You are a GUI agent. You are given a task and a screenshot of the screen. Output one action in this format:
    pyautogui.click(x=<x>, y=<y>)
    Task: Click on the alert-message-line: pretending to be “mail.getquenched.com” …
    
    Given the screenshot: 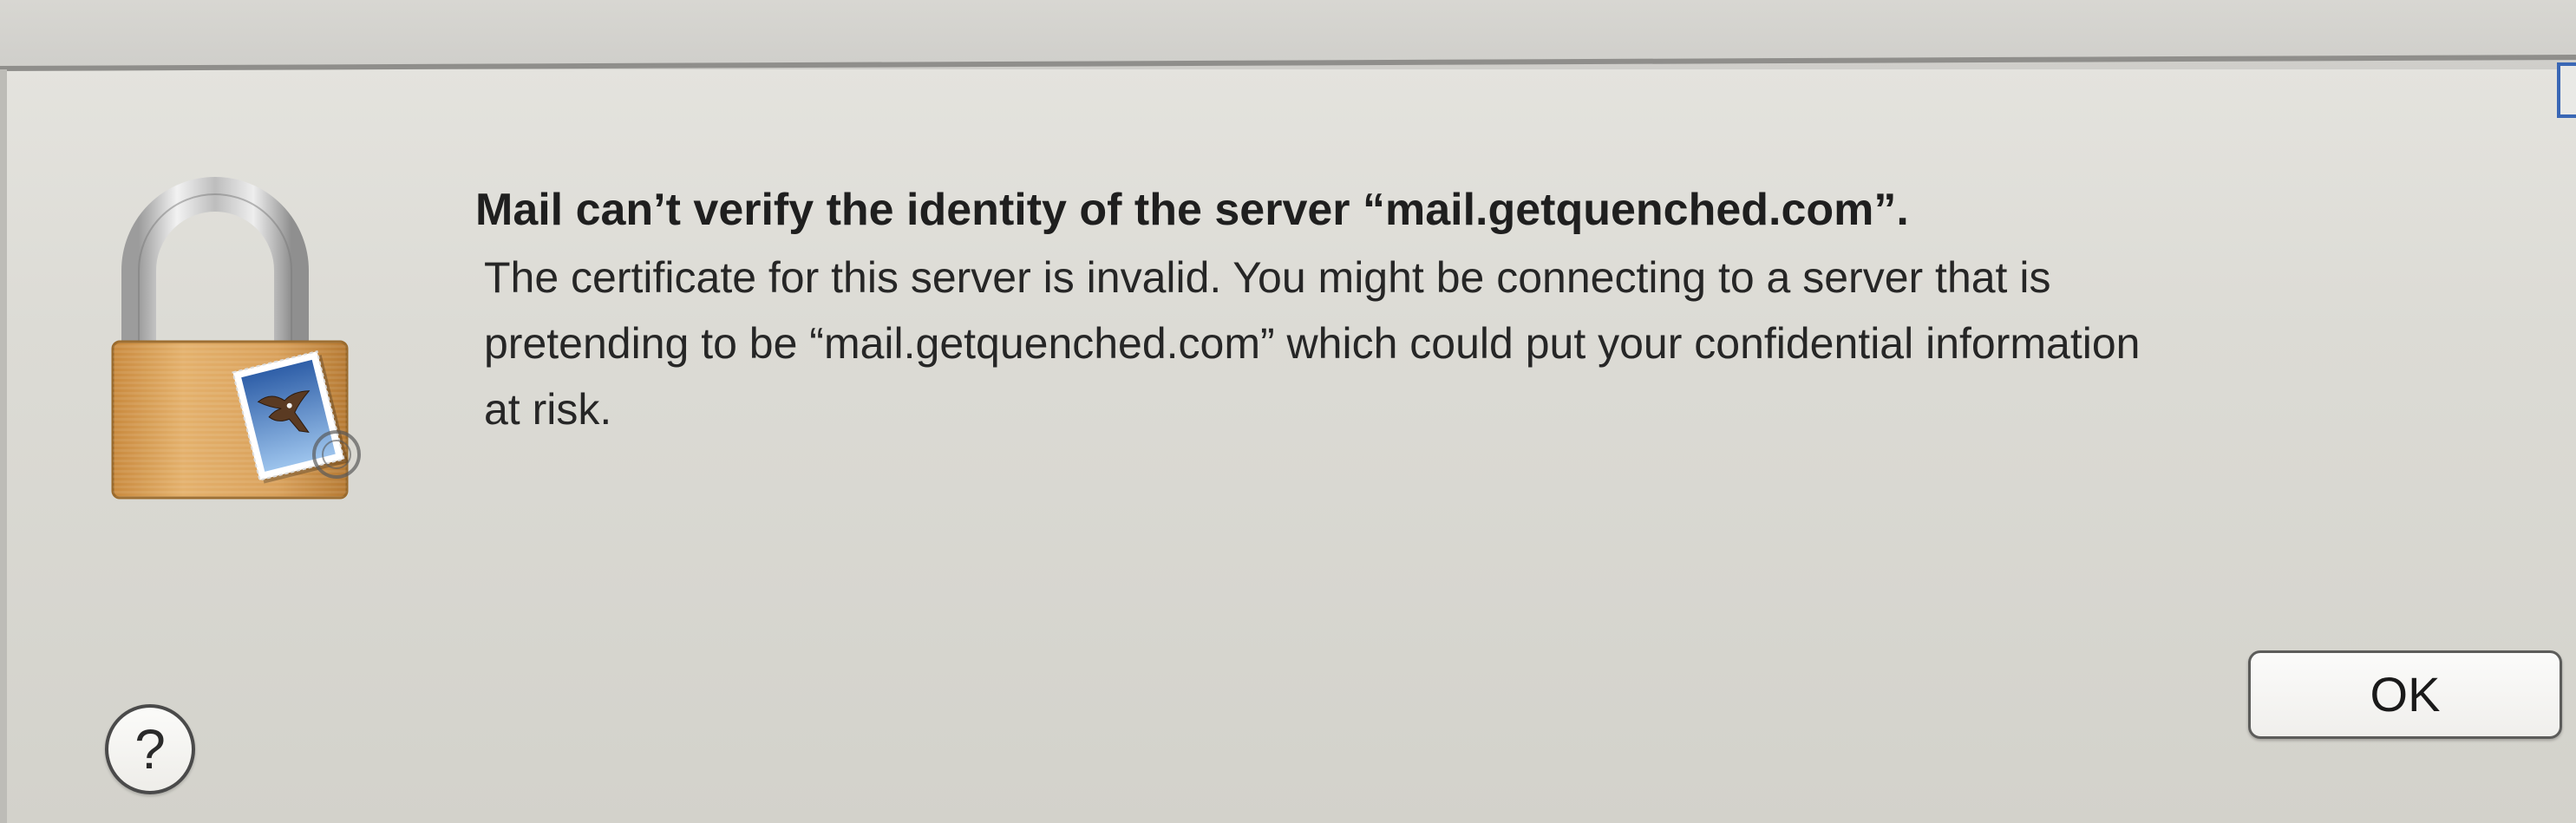 What is the action you would take?
    pyautogui.click(x=1312, y=343)
    